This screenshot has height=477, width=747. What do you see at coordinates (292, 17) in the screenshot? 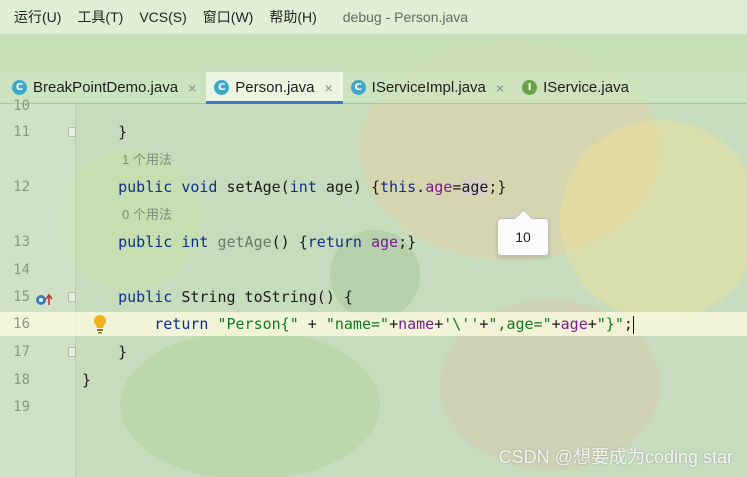
I see `menu-help: 帮助(H)` at bounding box center [292, 17].